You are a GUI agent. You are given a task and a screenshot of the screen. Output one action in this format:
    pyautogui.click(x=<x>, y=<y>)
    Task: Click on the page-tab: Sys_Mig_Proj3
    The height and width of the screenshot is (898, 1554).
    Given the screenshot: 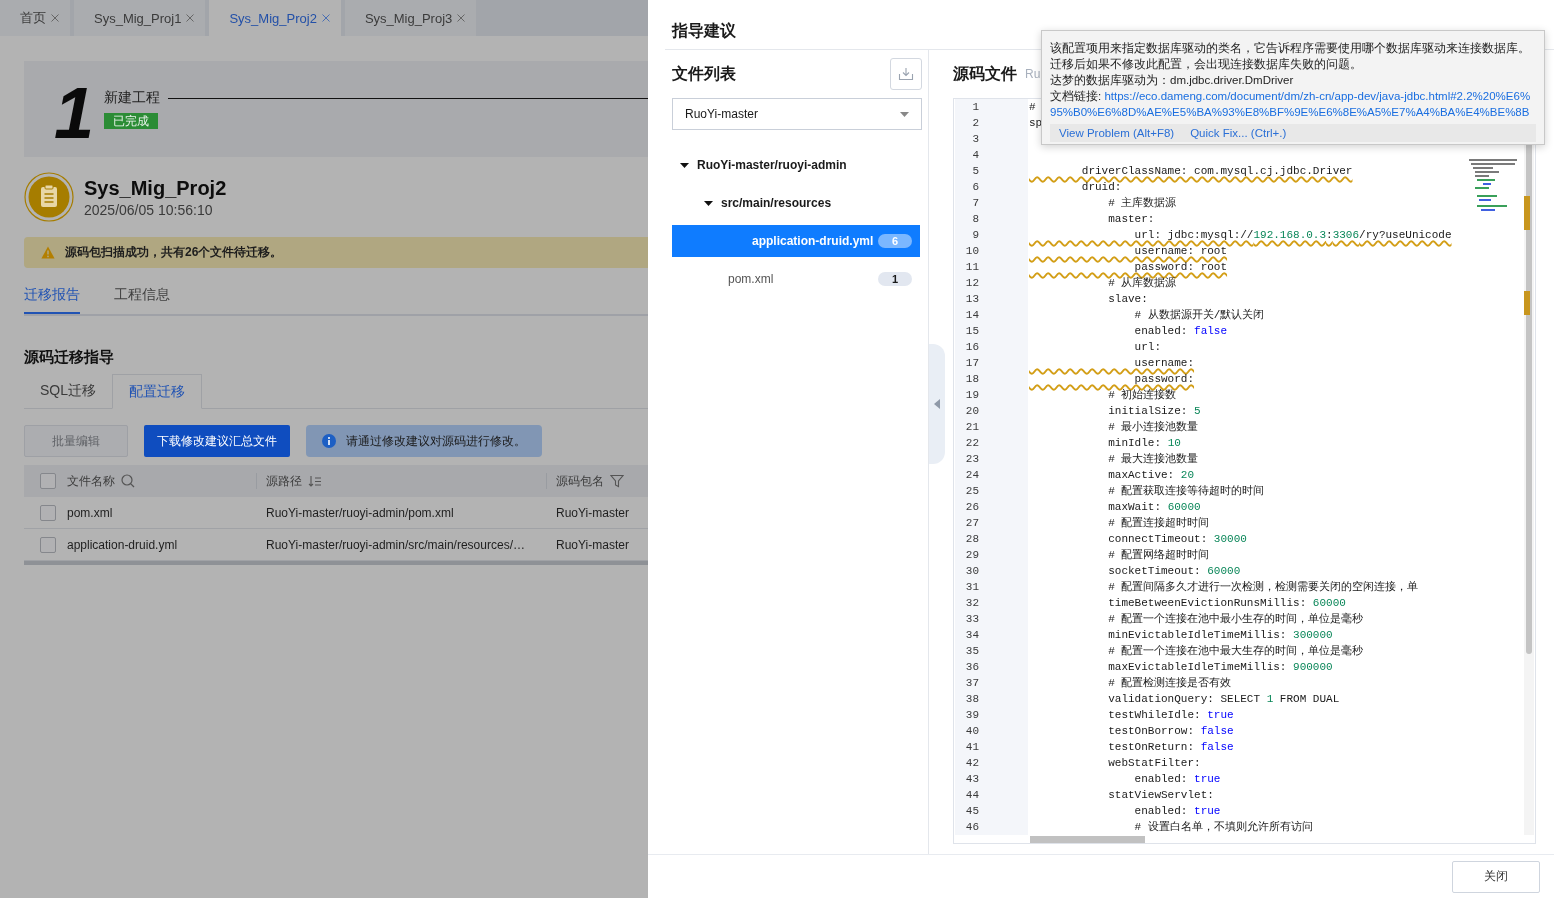 What is the action you would take?
    pyautogui.click(x=410, y=18)
    